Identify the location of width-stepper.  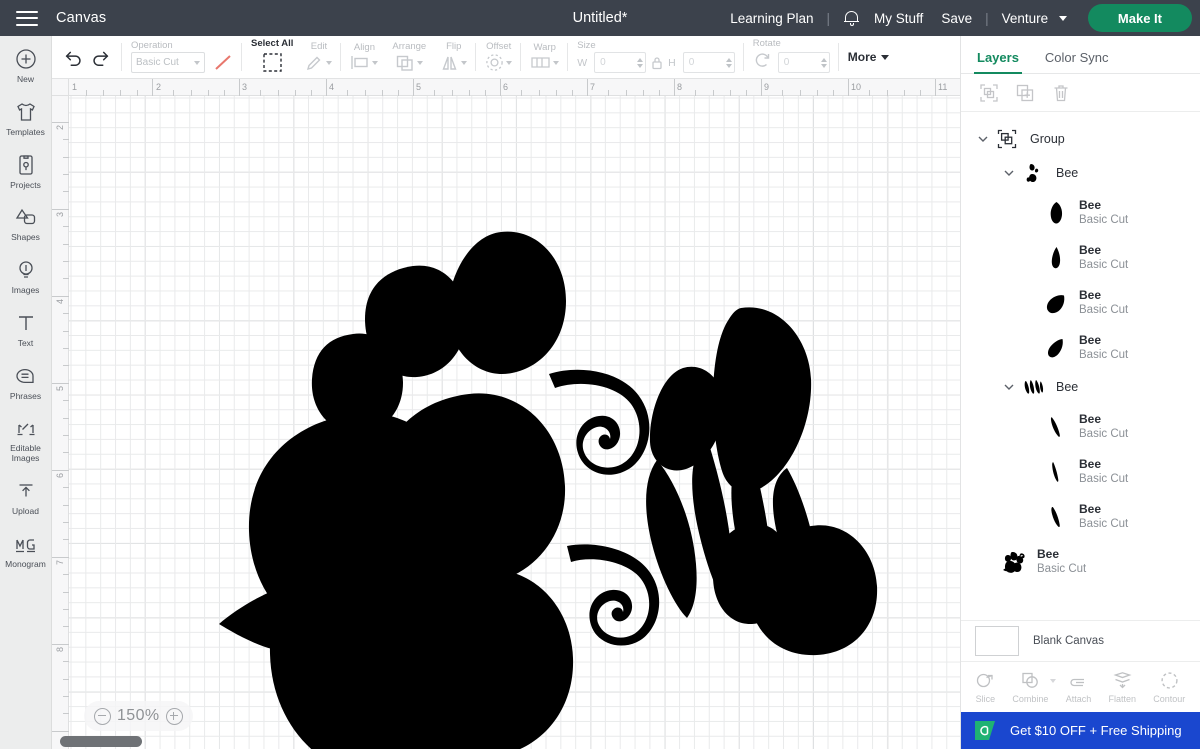
(640, 62).